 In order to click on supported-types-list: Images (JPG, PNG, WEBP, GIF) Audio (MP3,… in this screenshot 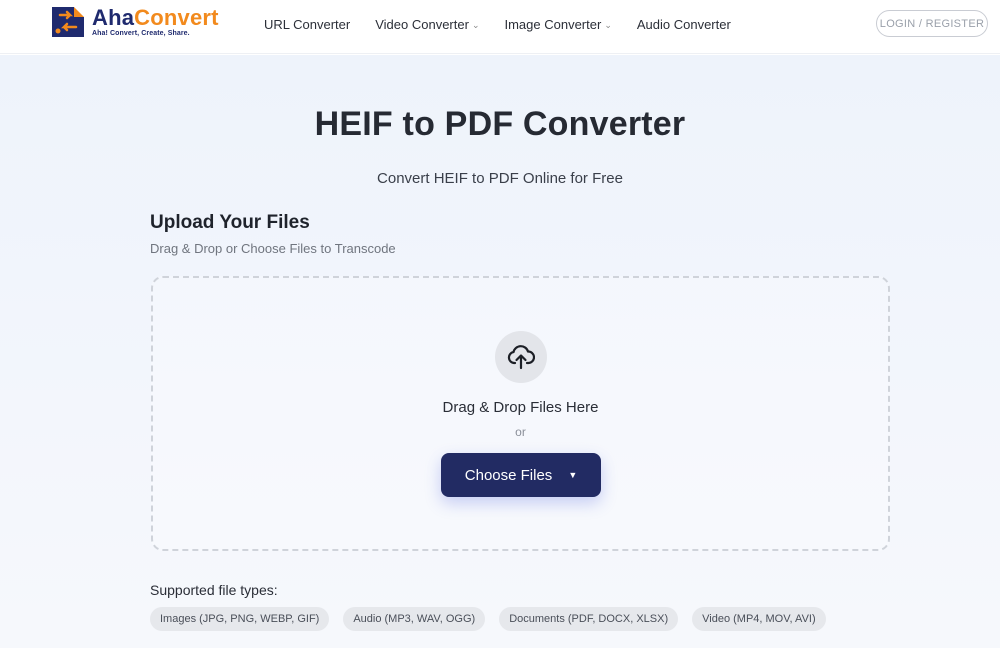, I will do `click(495, 619)`.